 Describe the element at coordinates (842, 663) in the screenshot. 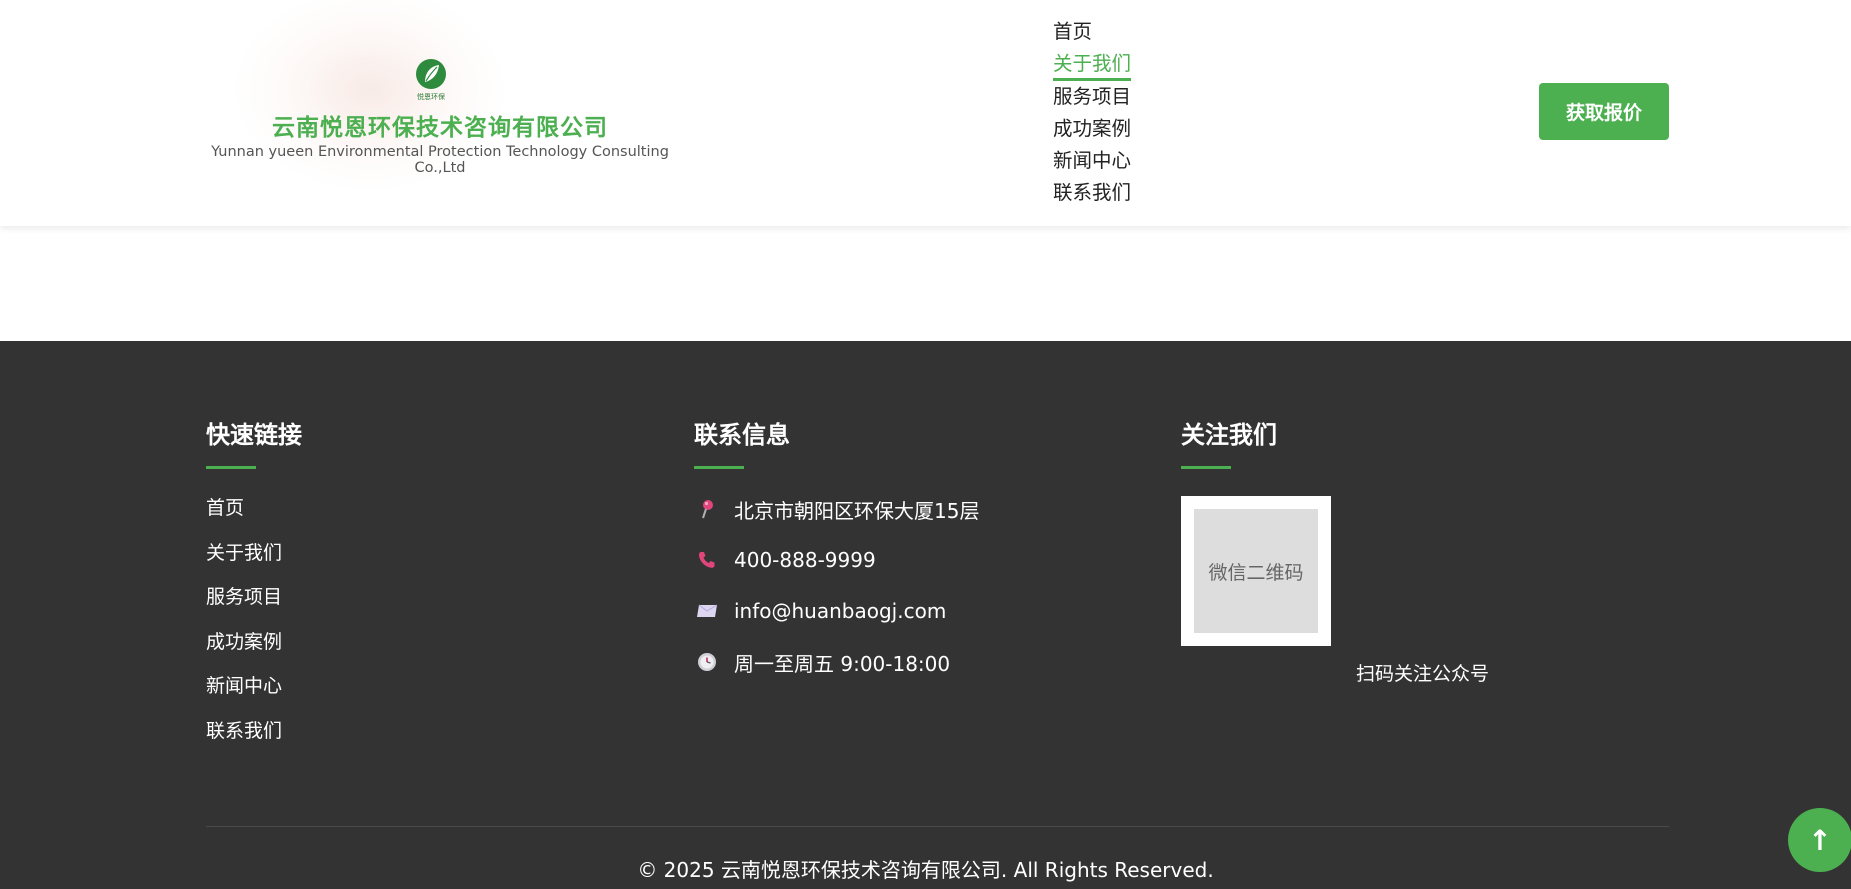

I see `hours-text: 周一至周五 9:00-18:00` at that location.